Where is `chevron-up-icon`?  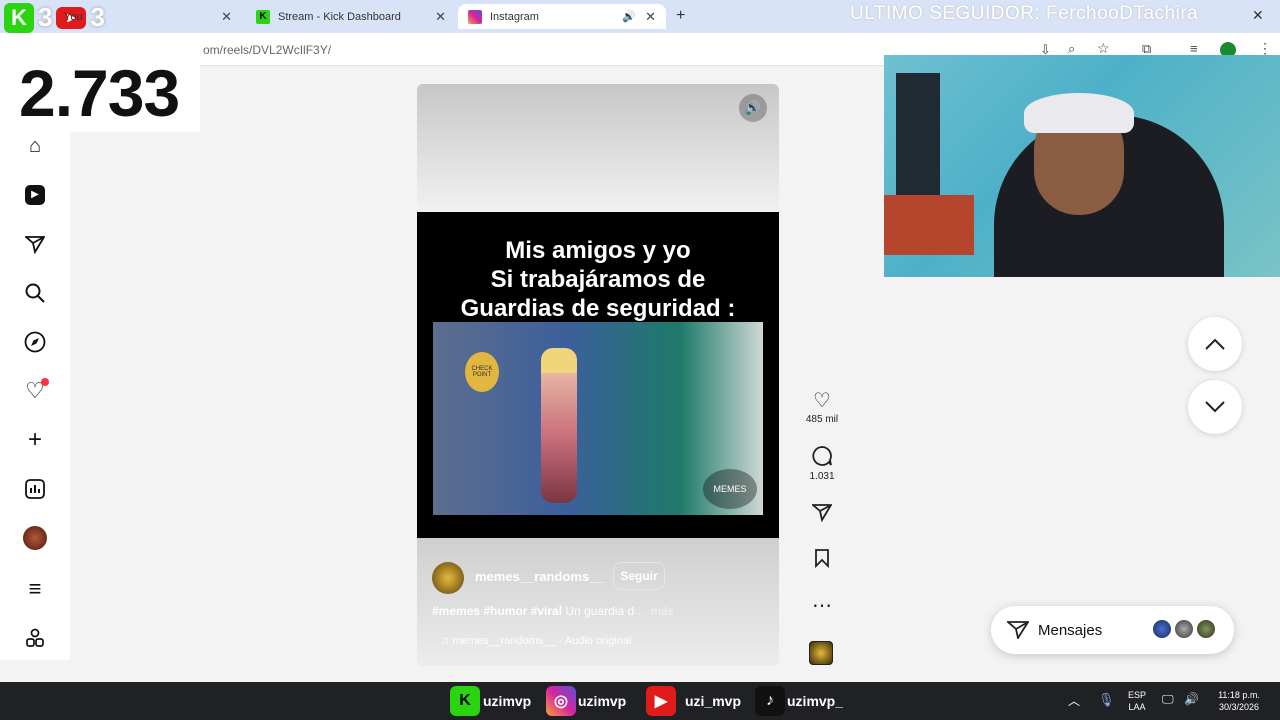 chevron-up-icon is located at coordinates (1215, 344).